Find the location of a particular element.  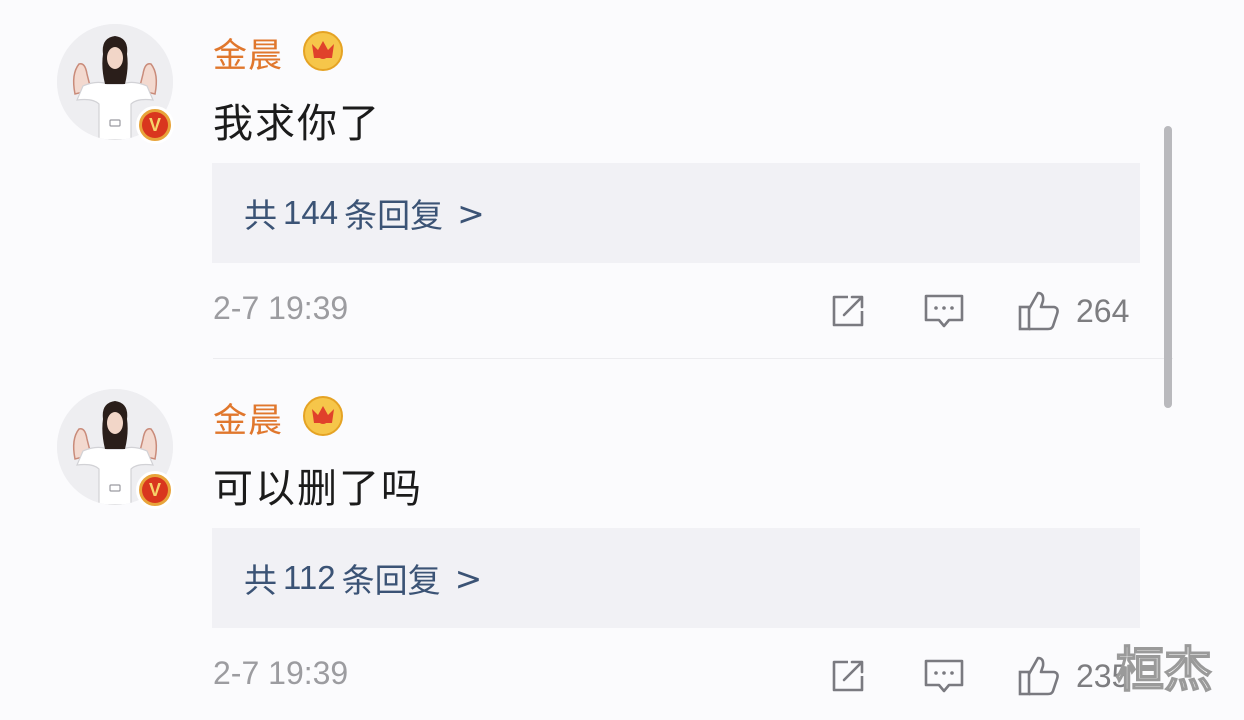

replies-count: 144 is located at coordinates (311, 212).